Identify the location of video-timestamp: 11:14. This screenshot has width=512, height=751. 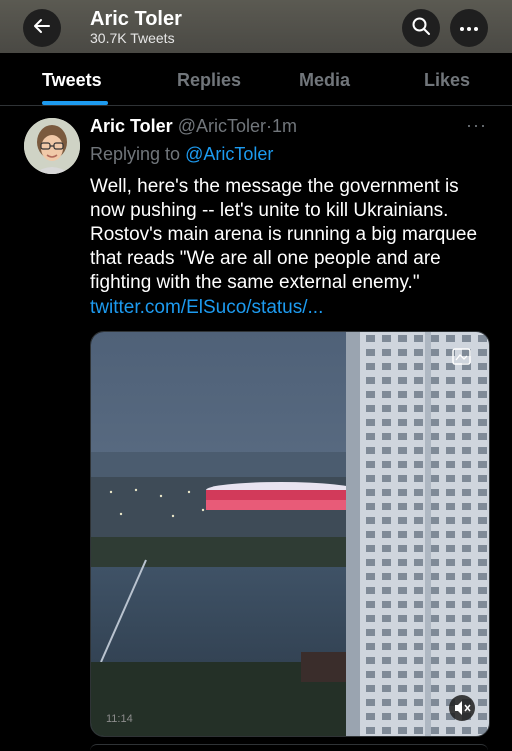
(119, 719).